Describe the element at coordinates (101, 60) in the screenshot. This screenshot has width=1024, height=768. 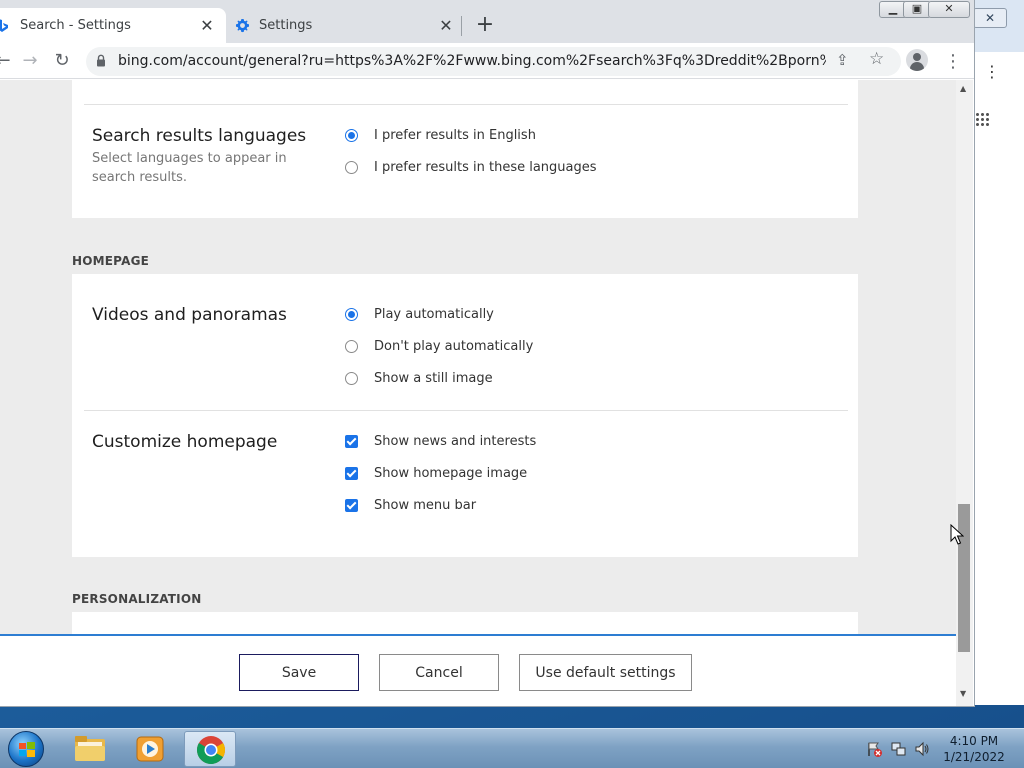
I see `lock-icon` at that location.